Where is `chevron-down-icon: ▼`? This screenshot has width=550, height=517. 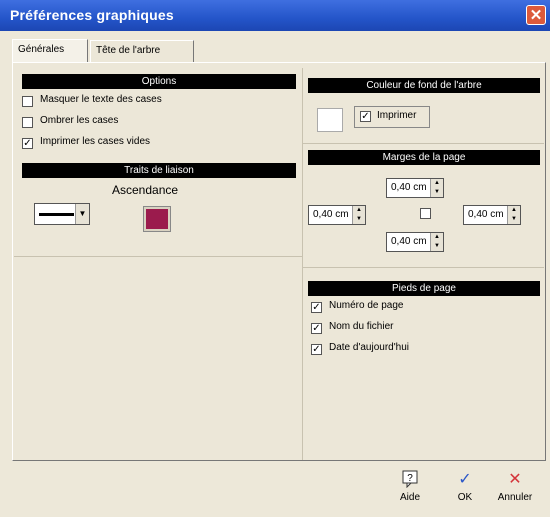
chevron-down-icon: ▼ is located at coordinates (82, 214).